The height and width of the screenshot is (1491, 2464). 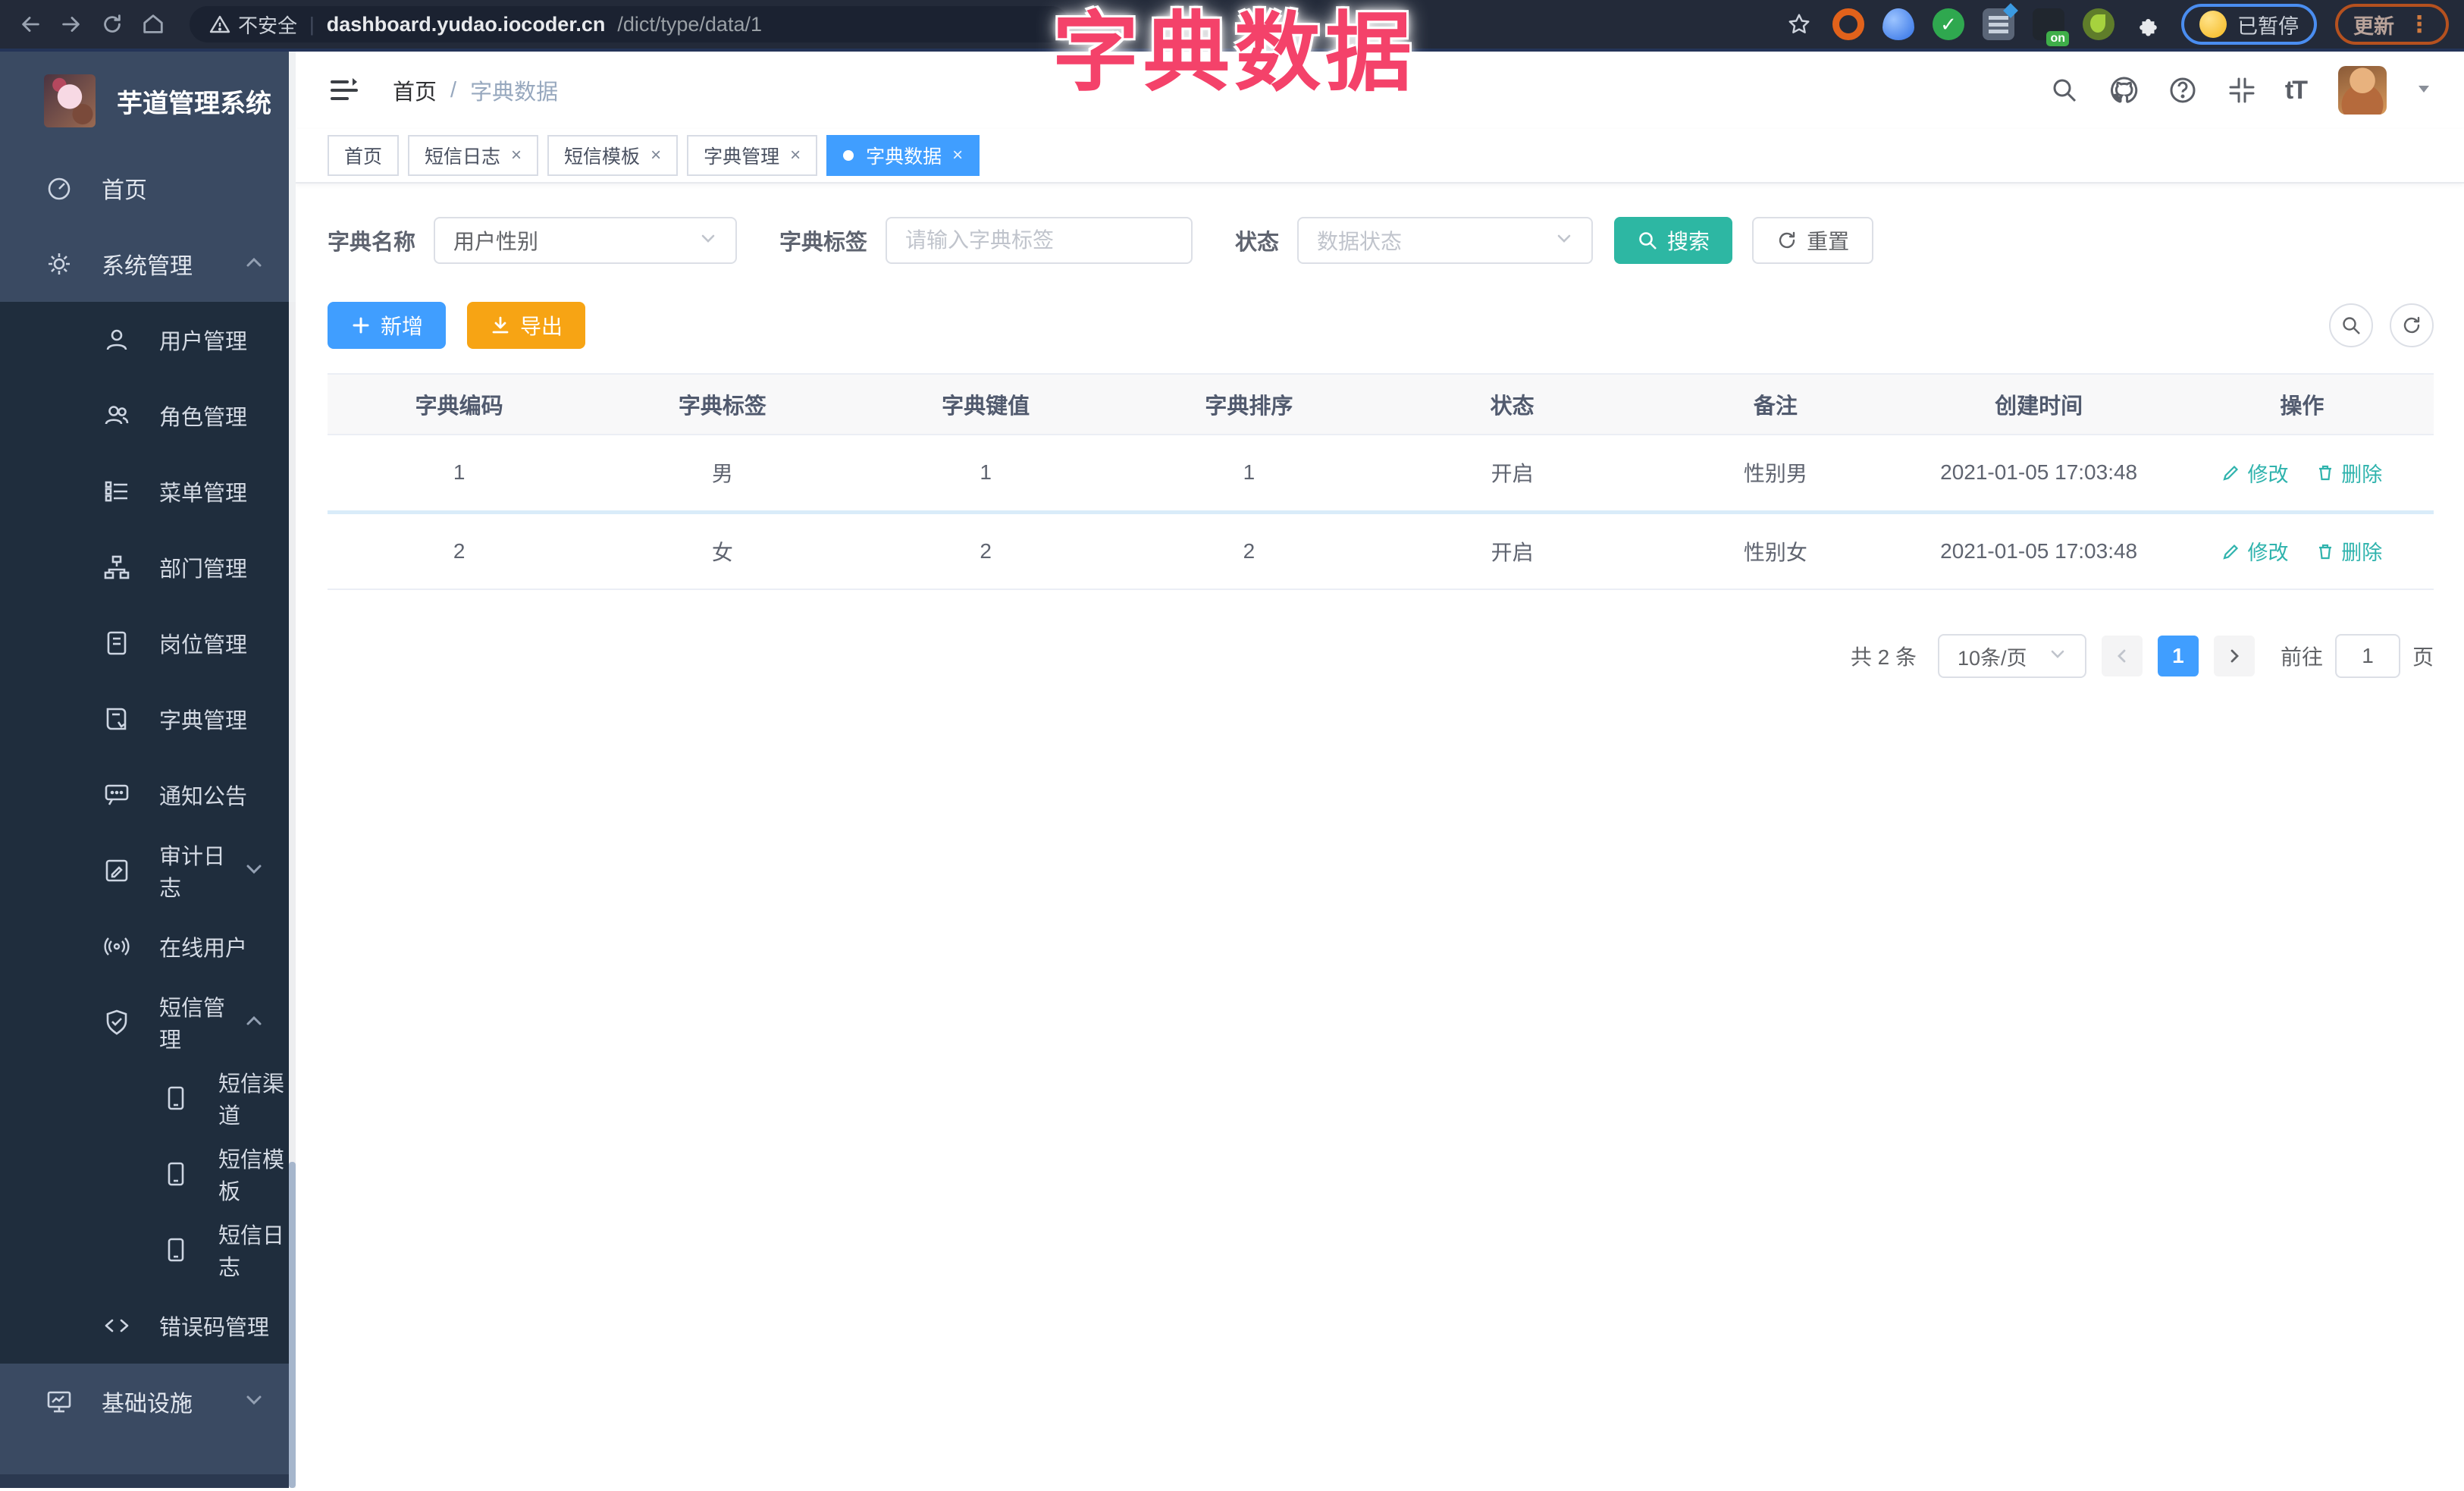 What do you see at coordinates (203, 797) in the screenshot?
I see `sidebar-item-label: 通知公告` at bounding box center [203, 797].